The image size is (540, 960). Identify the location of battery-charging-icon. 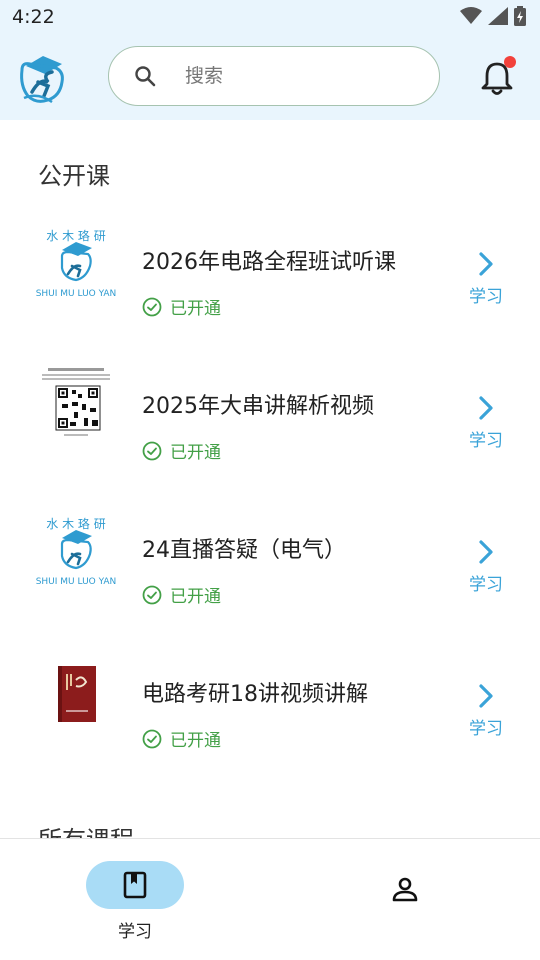
(520, 16).